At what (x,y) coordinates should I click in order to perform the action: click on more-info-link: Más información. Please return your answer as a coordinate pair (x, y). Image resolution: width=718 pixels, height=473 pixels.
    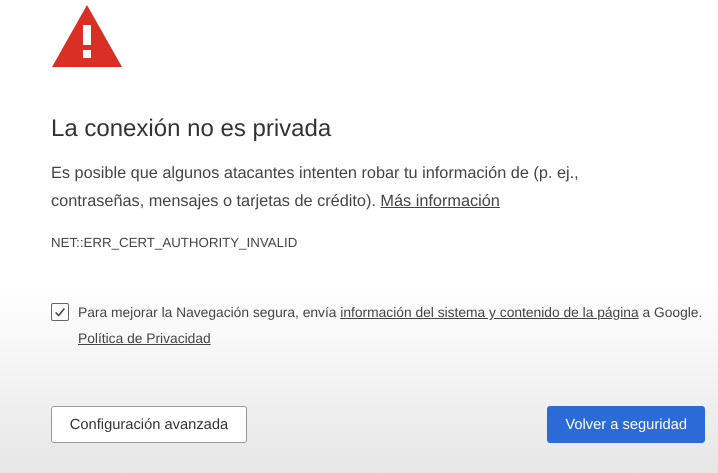
    Looking at the image, I should click on (440, 201).